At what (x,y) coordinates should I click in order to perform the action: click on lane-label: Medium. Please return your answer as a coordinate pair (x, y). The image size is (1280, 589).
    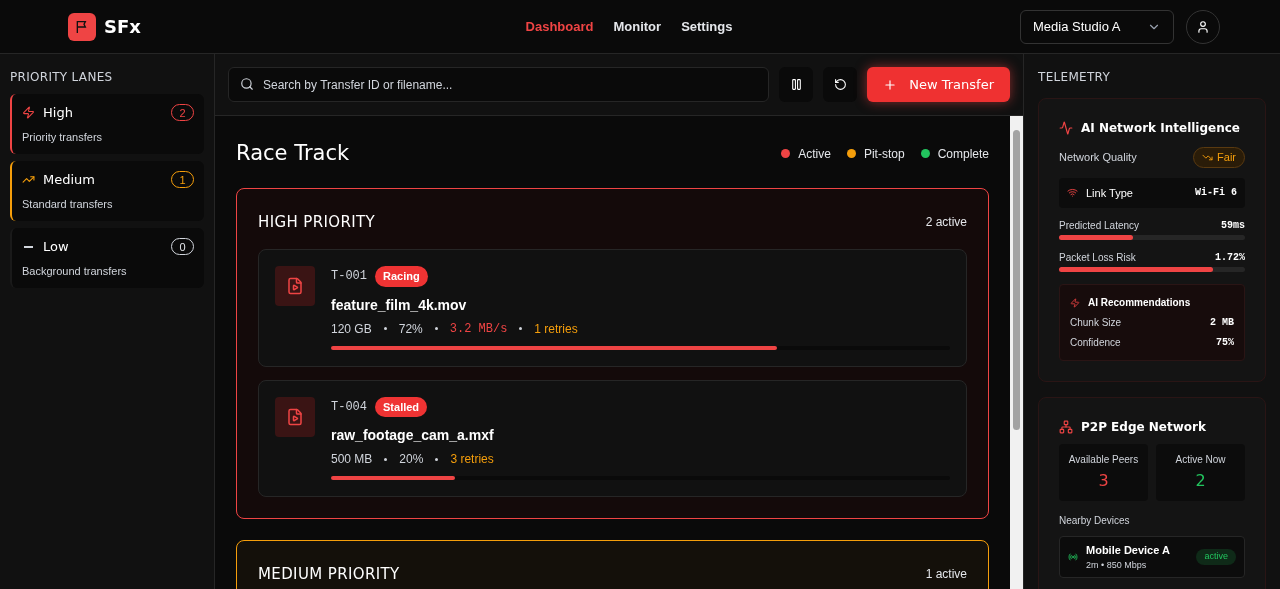
    Looking at the image, I should click on (69, 180).